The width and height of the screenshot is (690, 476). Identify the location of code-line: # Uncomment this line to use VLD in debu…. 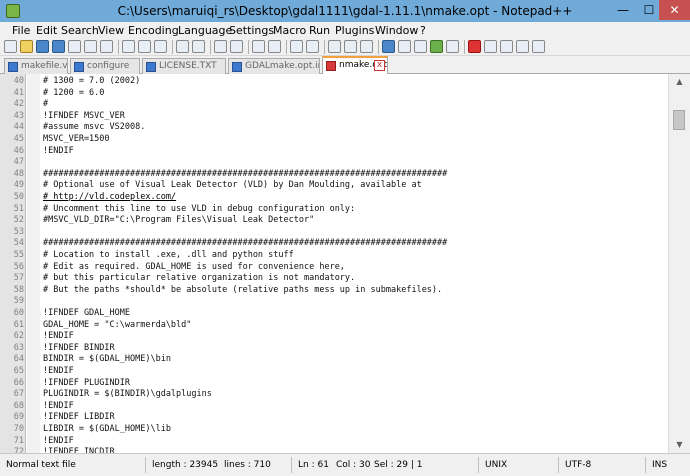
(199, 208).